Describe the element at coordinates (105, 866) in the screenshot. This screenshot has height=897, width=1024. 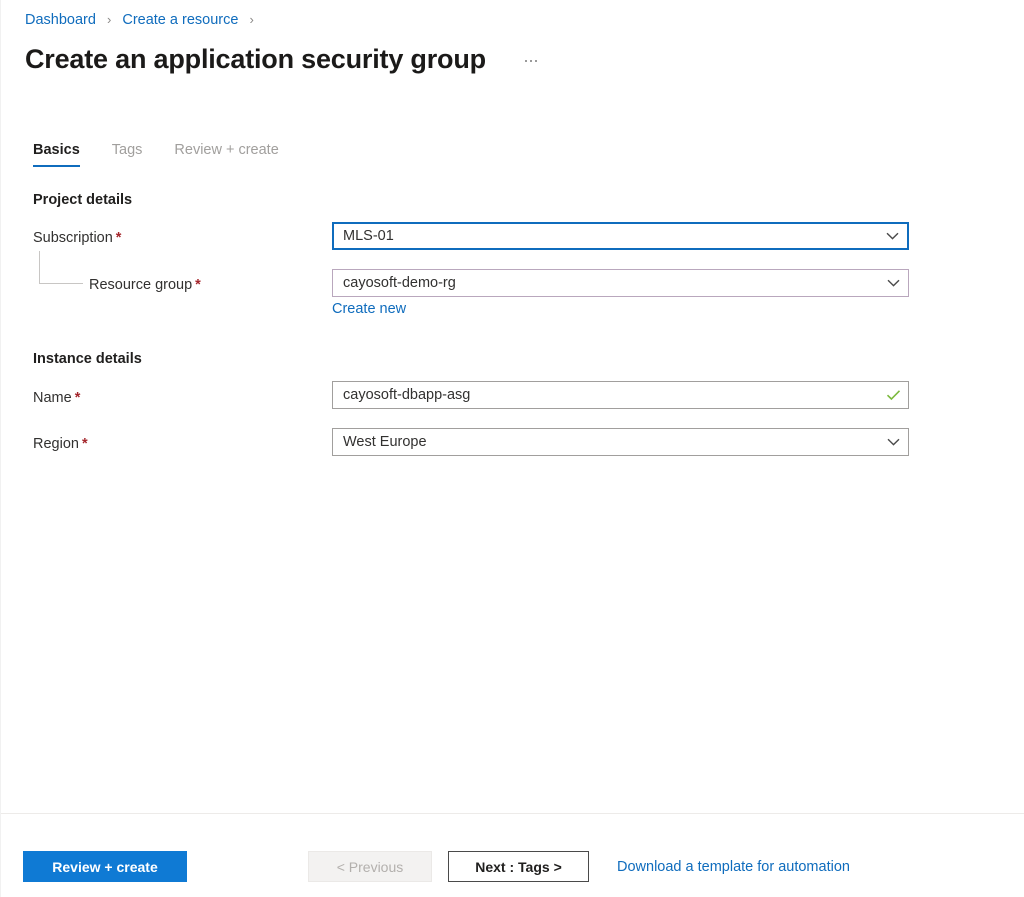
I see `review-create-button: Review + create` at that location.